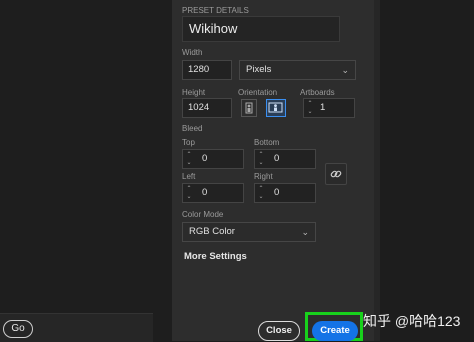  I want to click on width-label: Width, so click(192, 52).